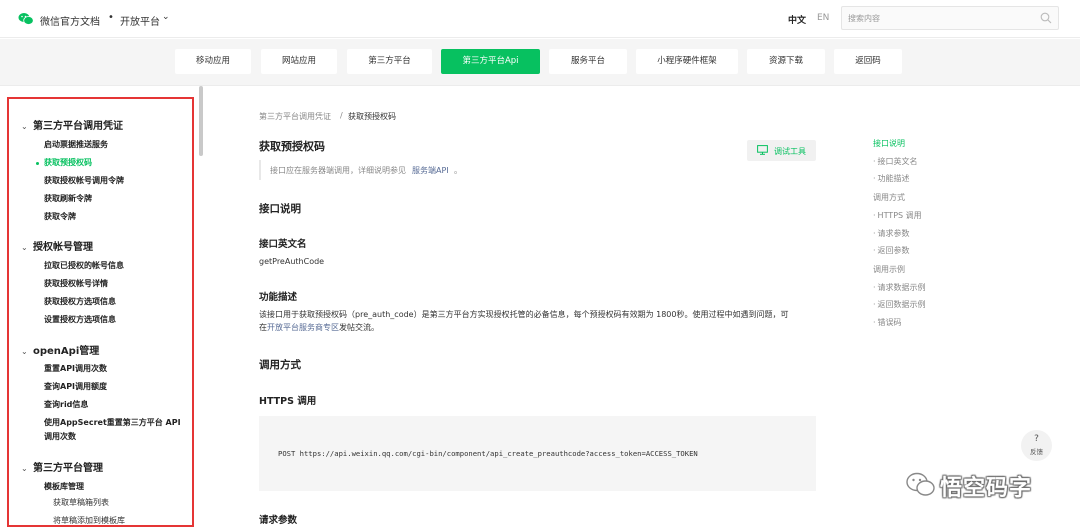 The width and height of the screenshot is (1080, 532). What do you see at coordinates (687, 61) in the screenshot?
I see `tab-mini-program-hardware: 小程序硬件框架` at bounding box center [687, 61].